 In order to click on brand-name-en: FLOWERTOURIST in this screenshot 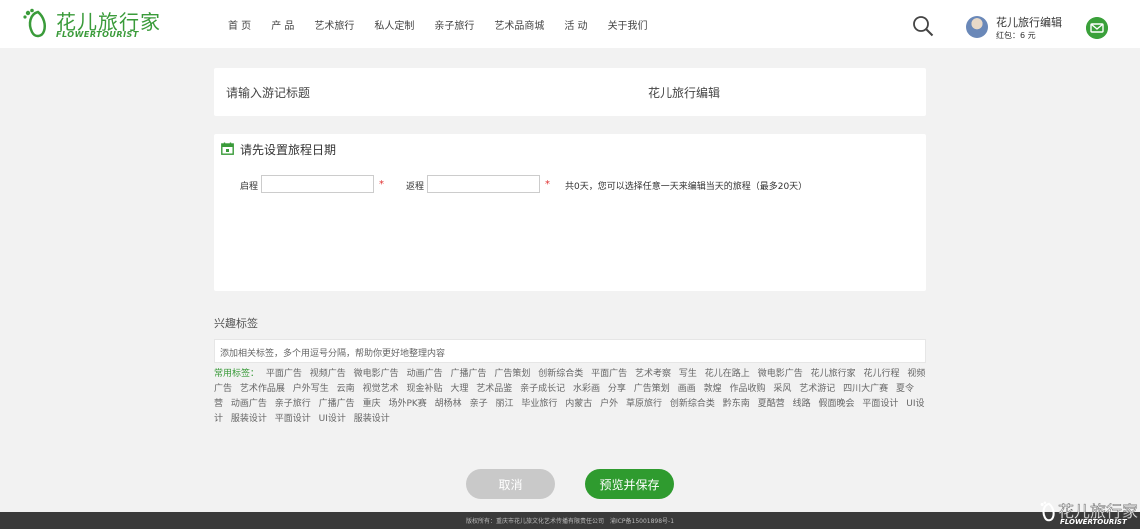, I will do `click(97, 34)`.